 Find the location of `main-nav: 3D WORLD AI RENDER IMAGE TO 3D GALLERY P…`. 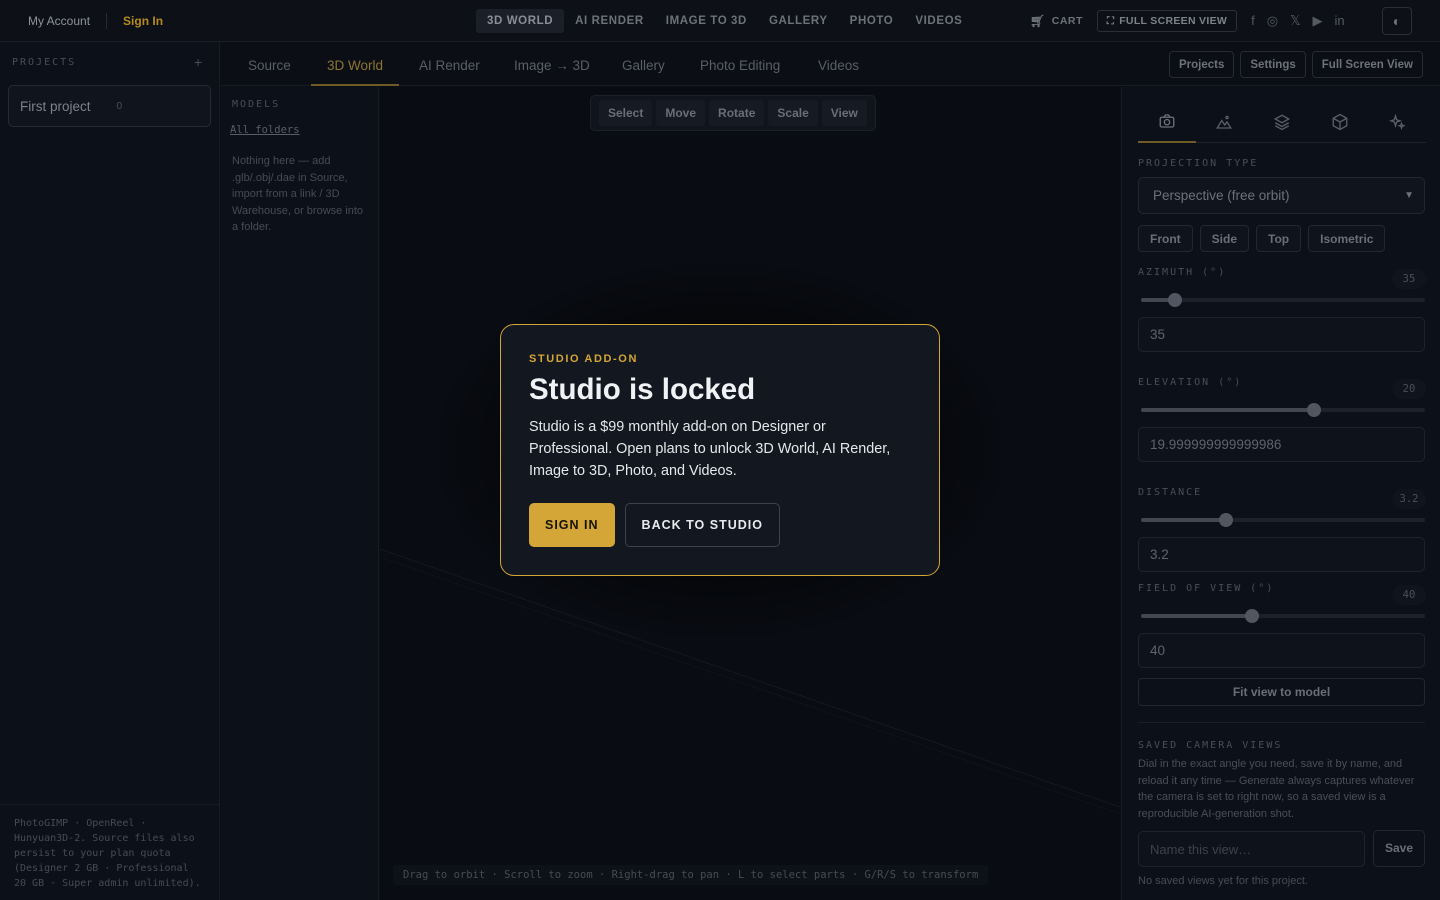

main-nav: 3D WORLD AI RENDER IMAGE TO 3D GALLERY P… is located at coordinates (724, 21).